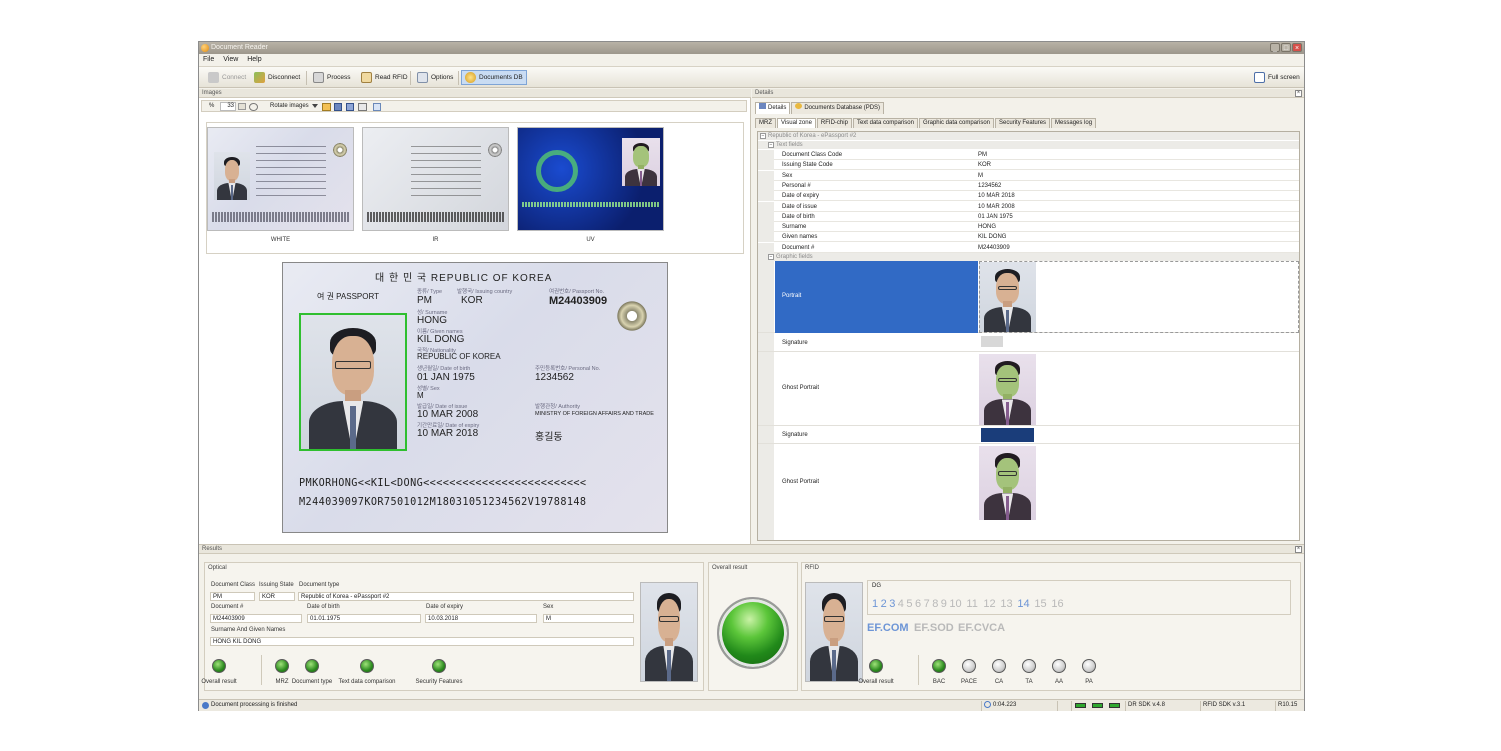  I want to click on read-rfid-button: Read RFID, so click(384, 77).